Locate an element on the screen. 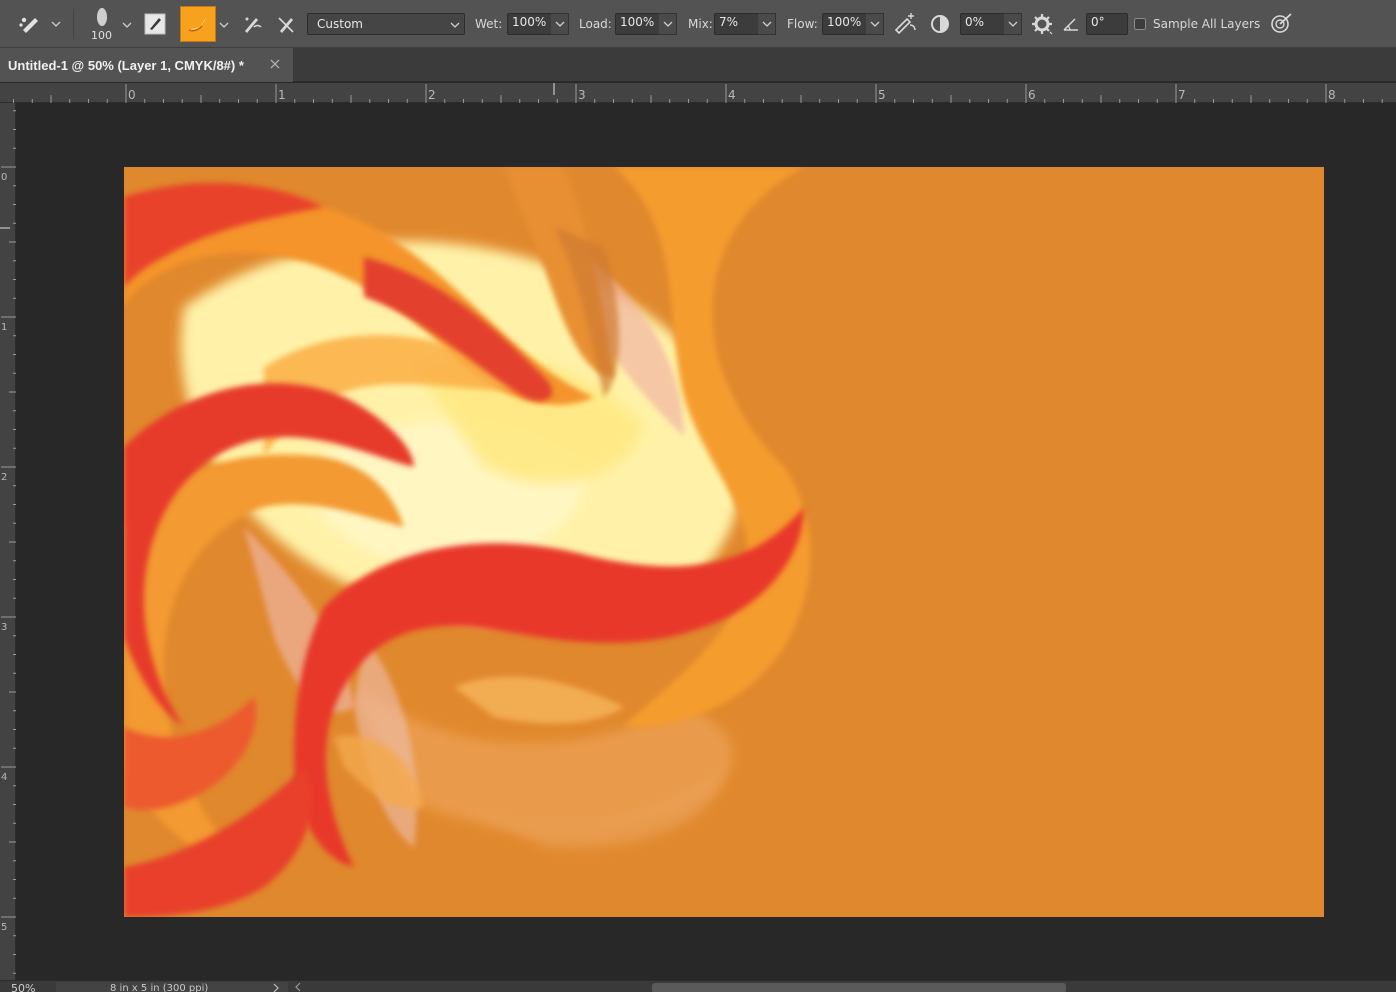 The height and width of the screenshot is (992, 1396). clean-brush-after-stroke-icon is located at coordinates (286, 25).